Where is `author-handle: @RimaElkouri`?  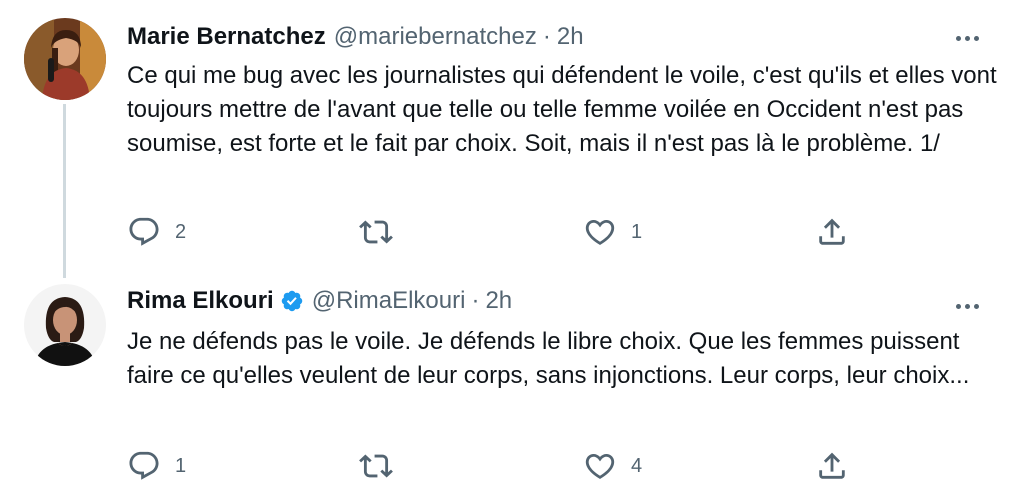
author-handle: @RimaElkouri is located at coordinates (389, 301).